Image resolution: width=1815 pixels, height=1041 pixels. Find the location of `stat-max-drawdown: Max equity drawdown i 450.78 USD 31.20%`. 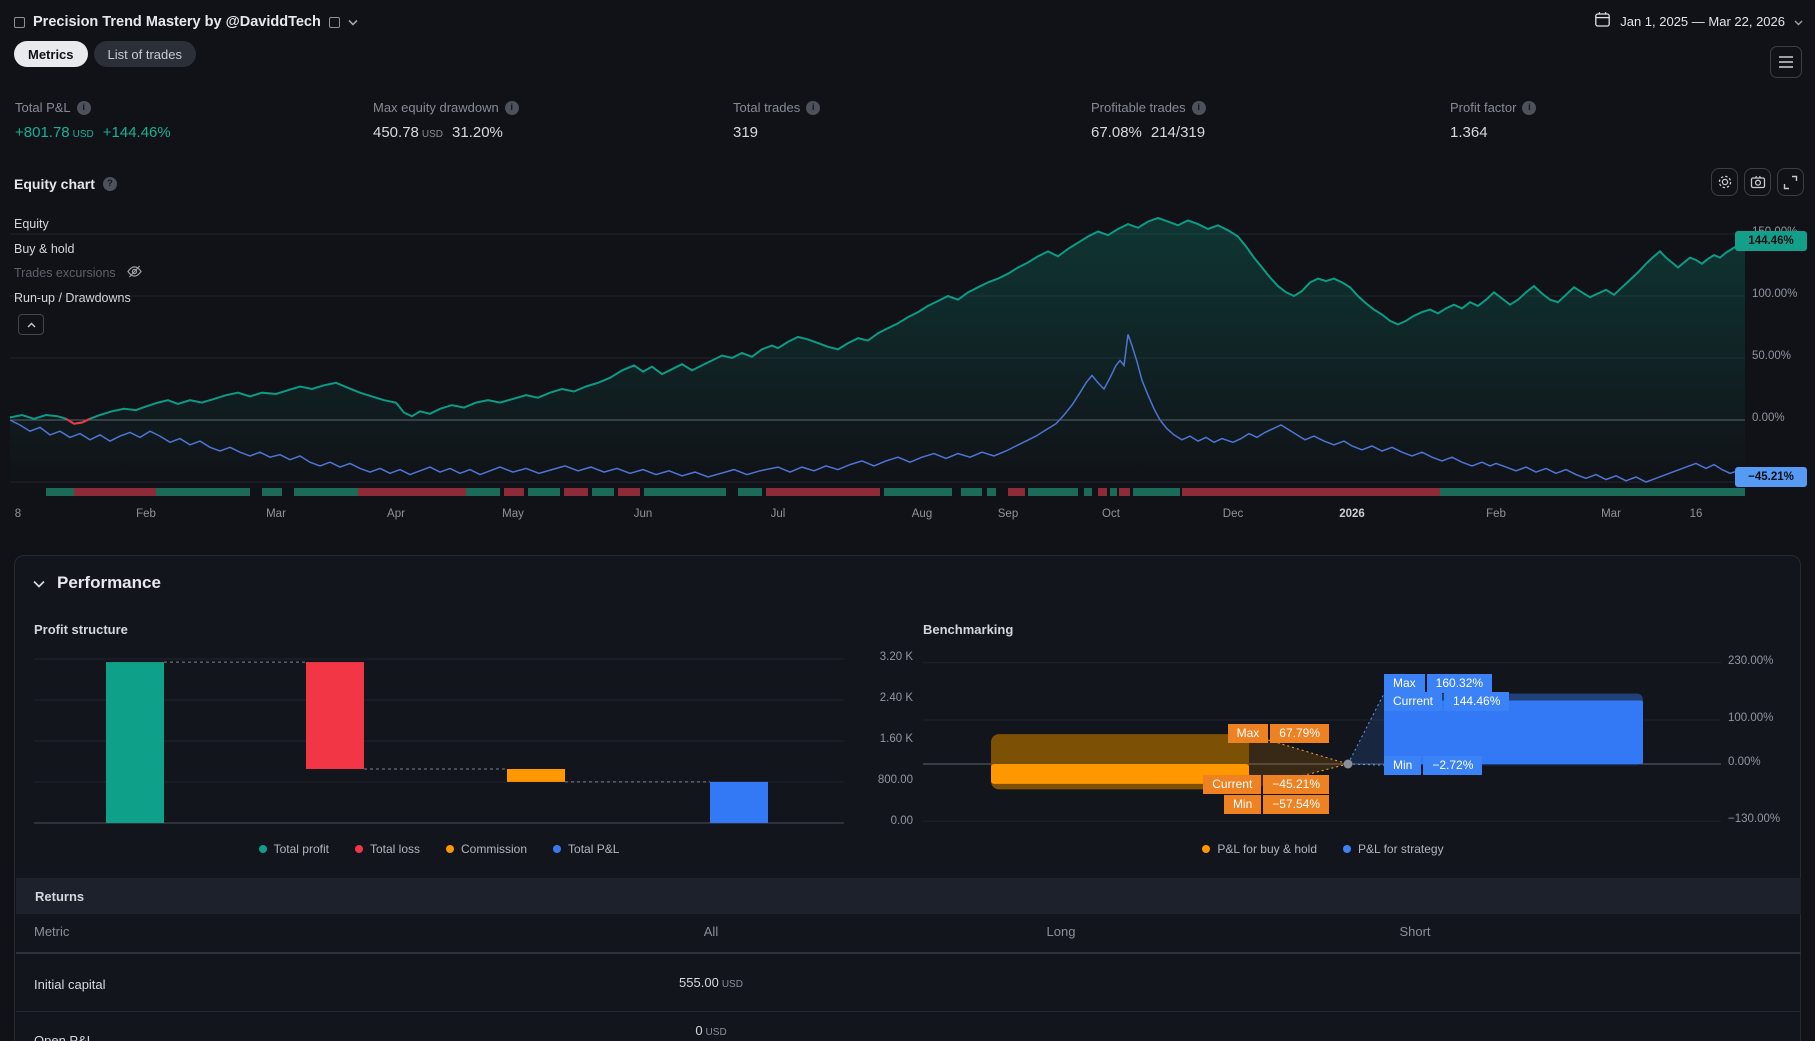

stat-max-drawdown: Max equity drawdown i 450.78 USD 31.20% is located at coordinates (446, 120).